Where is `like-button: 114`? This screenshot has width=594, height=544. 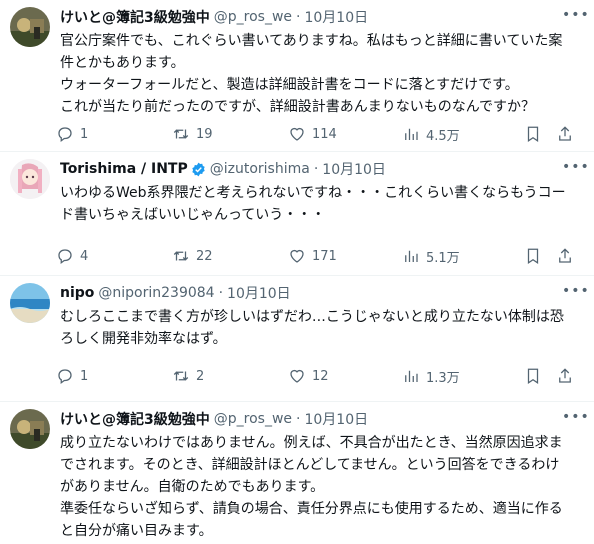 like-button: 114 is located at coordinates (312, 134).